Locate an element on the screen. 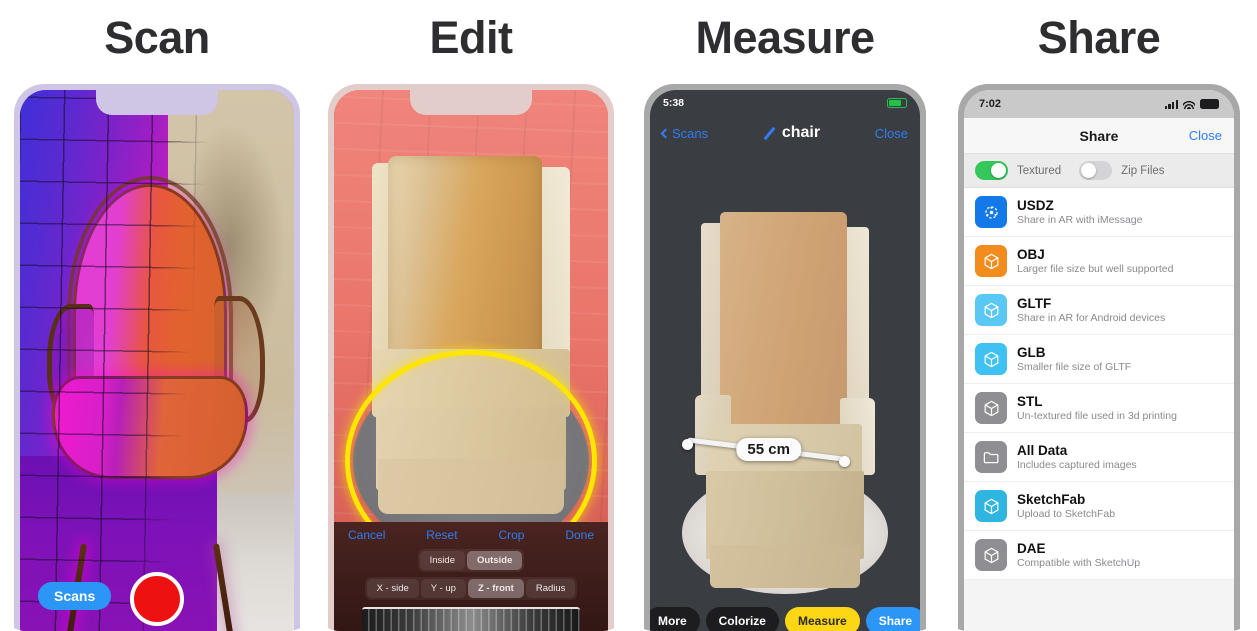 This screenshot has width=1257, height=631. format-description: Smaller file size of GLTF is located at coordinates (1074, 367).